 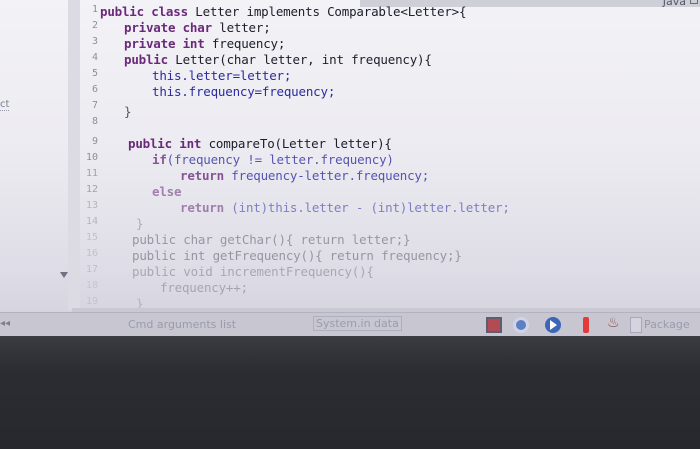 I want to click on line-number: 8, so click(x=94, y=121).